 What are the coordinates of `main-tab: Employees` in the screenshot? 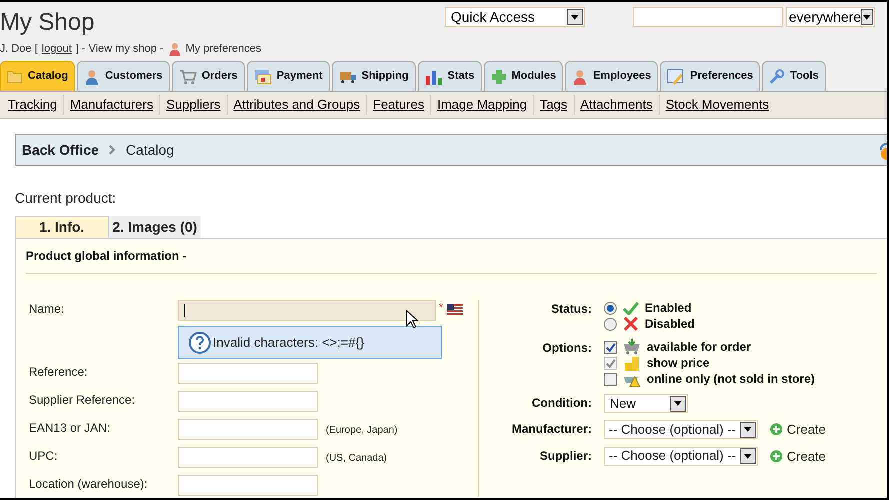 It's located at (611, 76).